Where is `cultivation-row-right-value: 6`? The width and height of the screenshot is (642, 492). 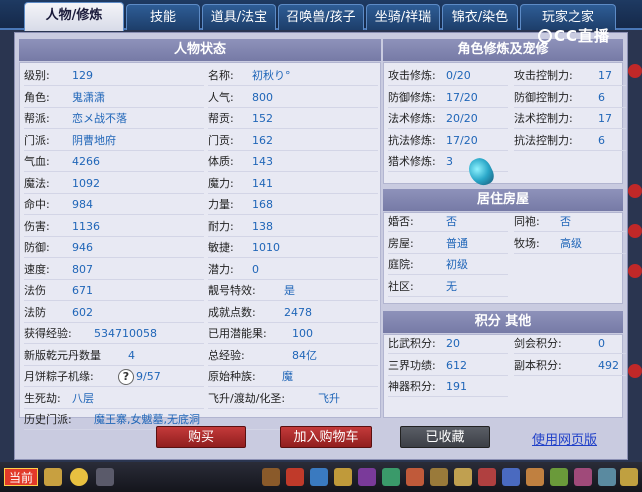 cultivation-row-right-value: 6 is located at coordinates (601, 97).